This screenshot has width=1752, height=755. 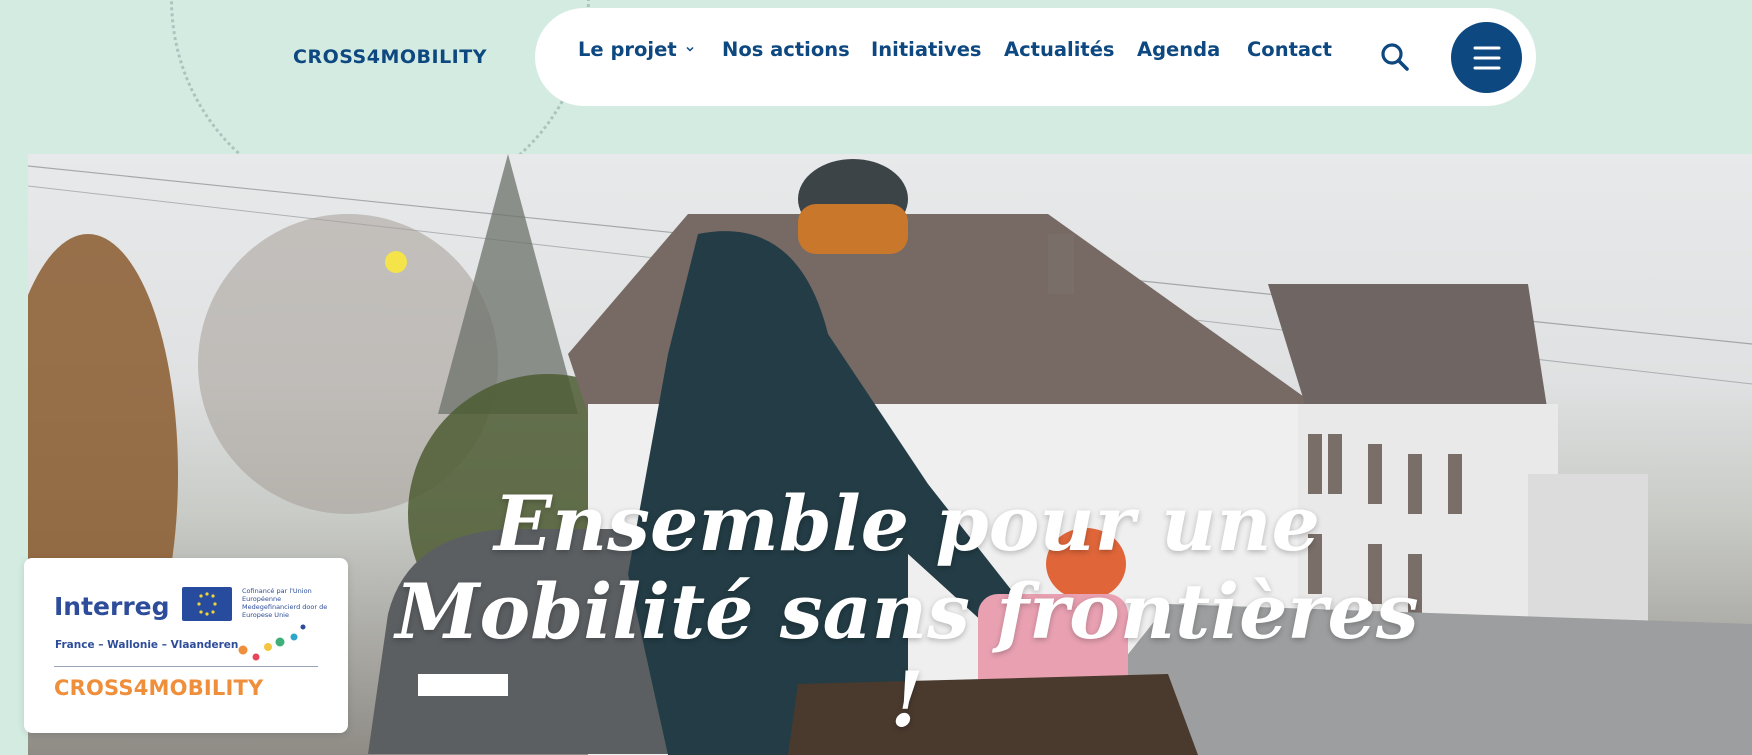 What do you see at coordinates (159, 688) in the screenshot?
I see `project-name-orange: CROSS4MOBILITY` at bounding box center [159, 688].